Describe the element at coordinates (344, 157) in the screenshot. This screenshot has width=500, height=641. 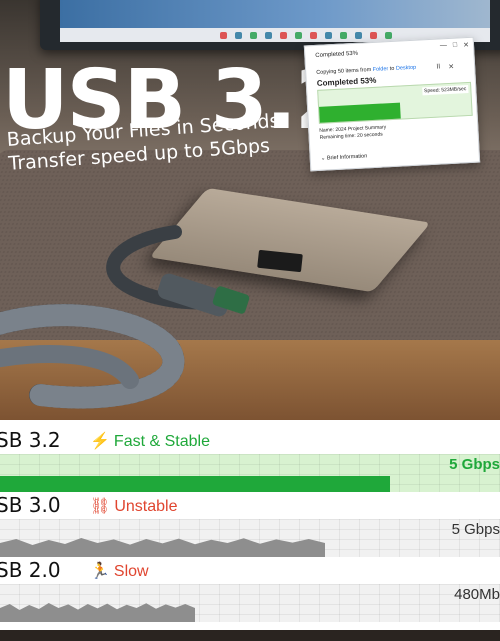
I see `brief-information-toggle: ⌄ Brief Information` at that location.